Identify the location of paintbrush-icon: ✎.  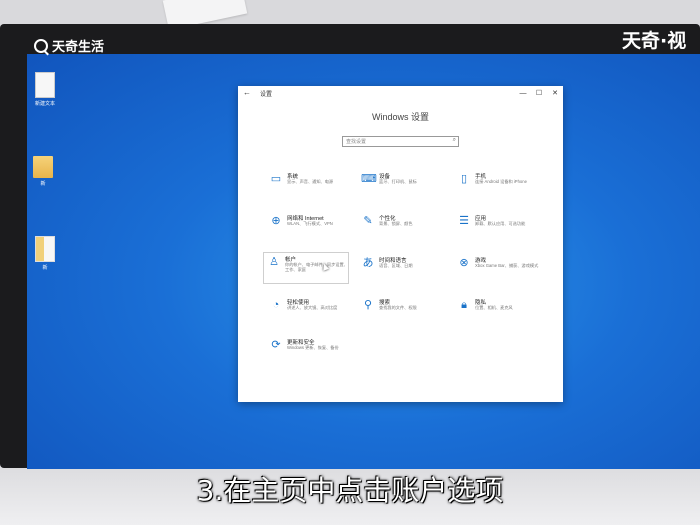
(368, 221).